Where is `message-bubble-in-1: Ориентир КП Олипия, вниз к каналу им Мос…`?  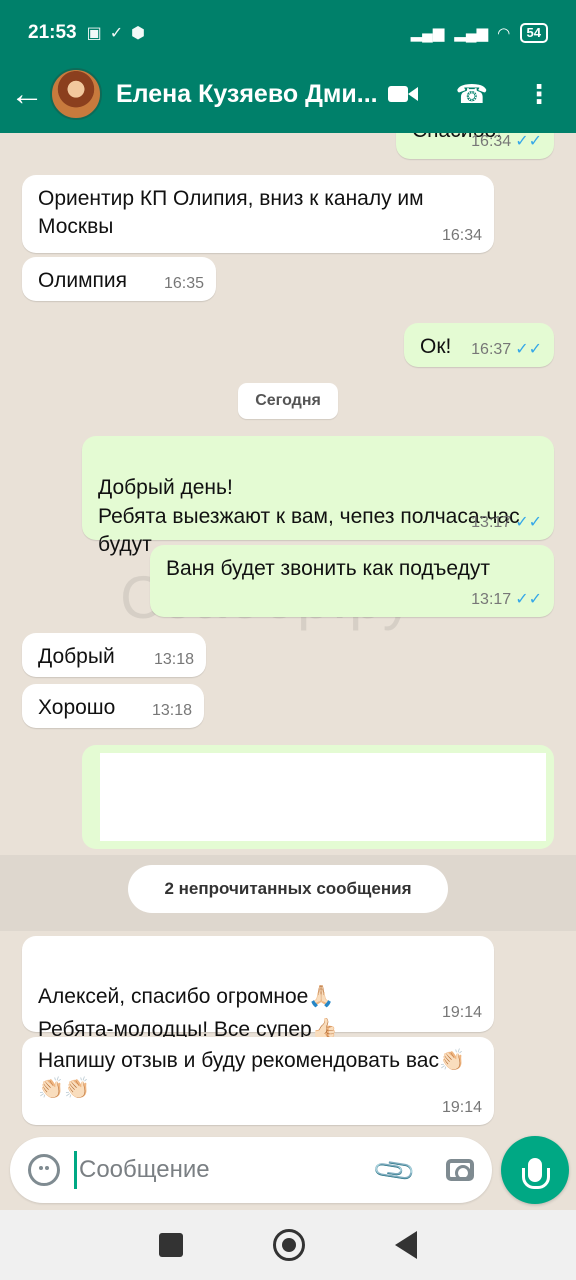 message-bubble-in-1: Ориентир КП Олипия, вниз к каналу им Мос… is located at coordinates (258, 214).